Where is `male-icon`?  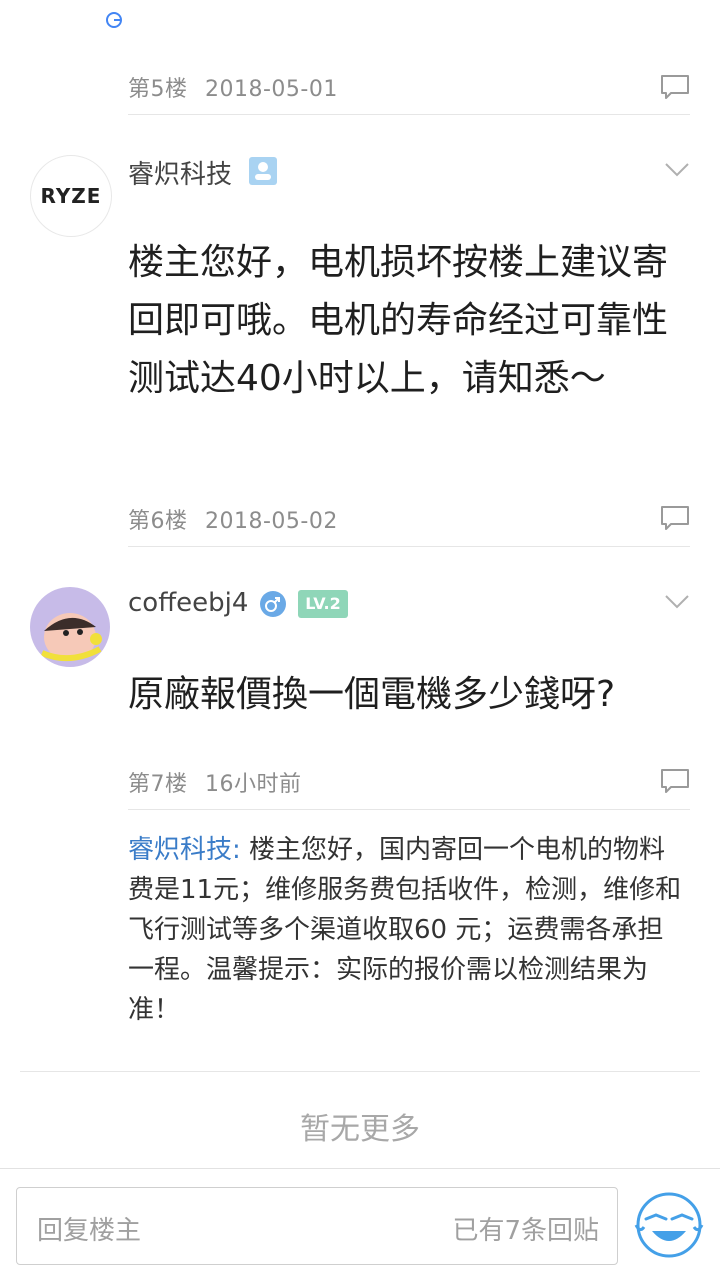 male-icon is located at coordinates (273, 604).